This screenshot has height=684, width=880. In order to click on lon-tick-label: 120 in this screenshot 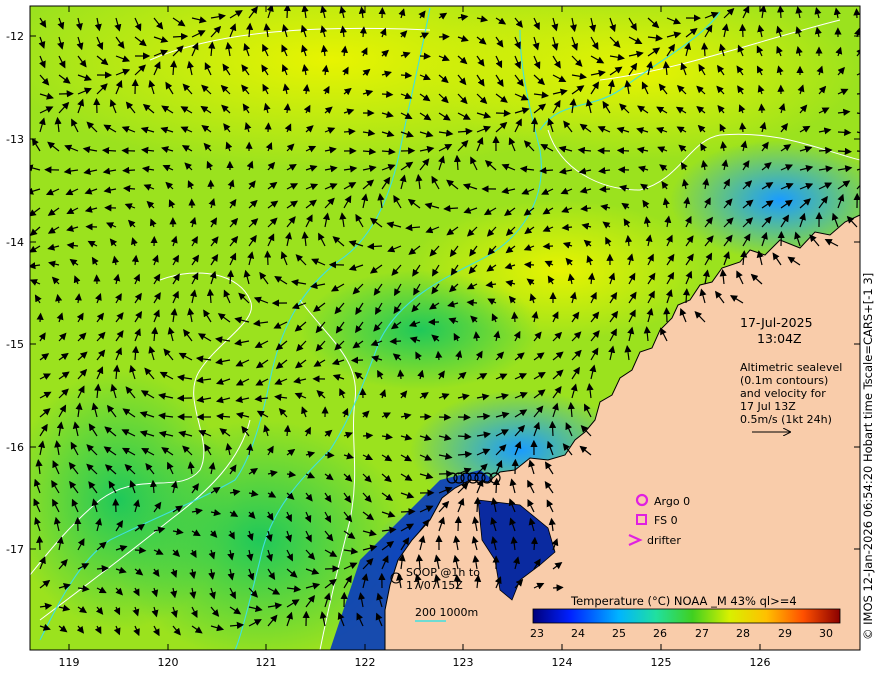, I will do `click(168, 662)`.